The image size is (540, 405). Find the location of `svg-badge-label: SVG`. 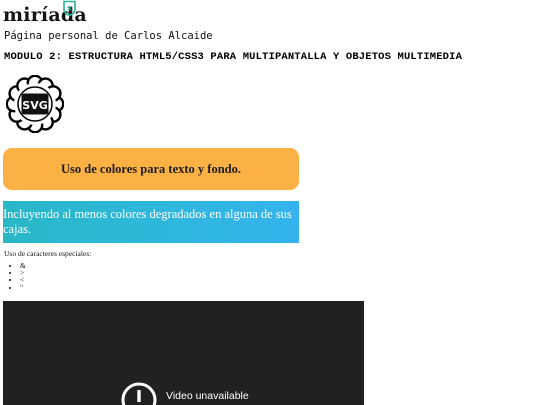

svg-badge-label: SVG is located at coordinates (34, 105).